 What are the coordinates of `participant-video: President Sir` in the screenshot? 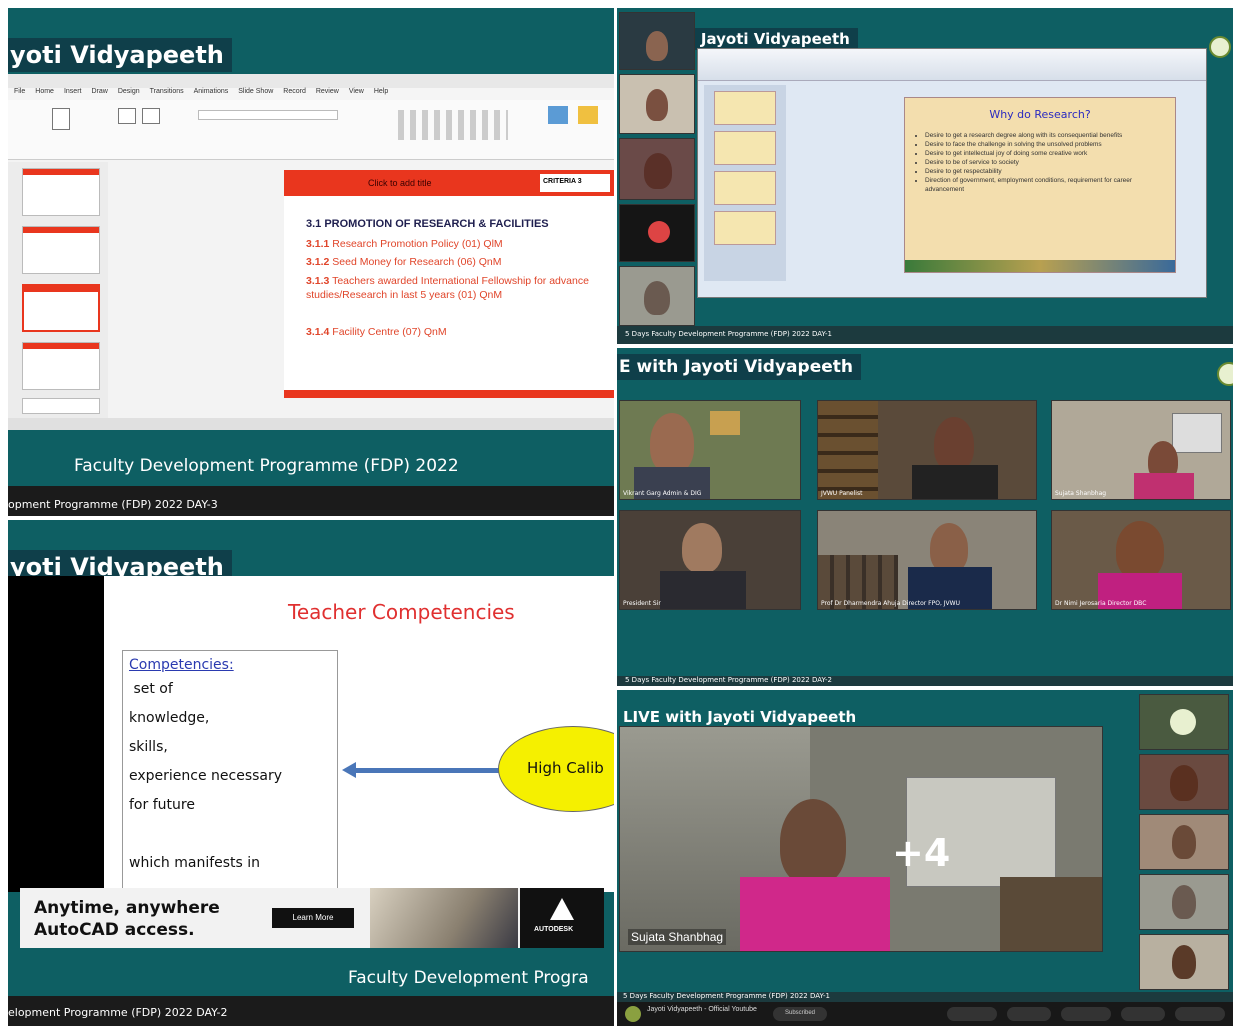 It's located at (710, 560).